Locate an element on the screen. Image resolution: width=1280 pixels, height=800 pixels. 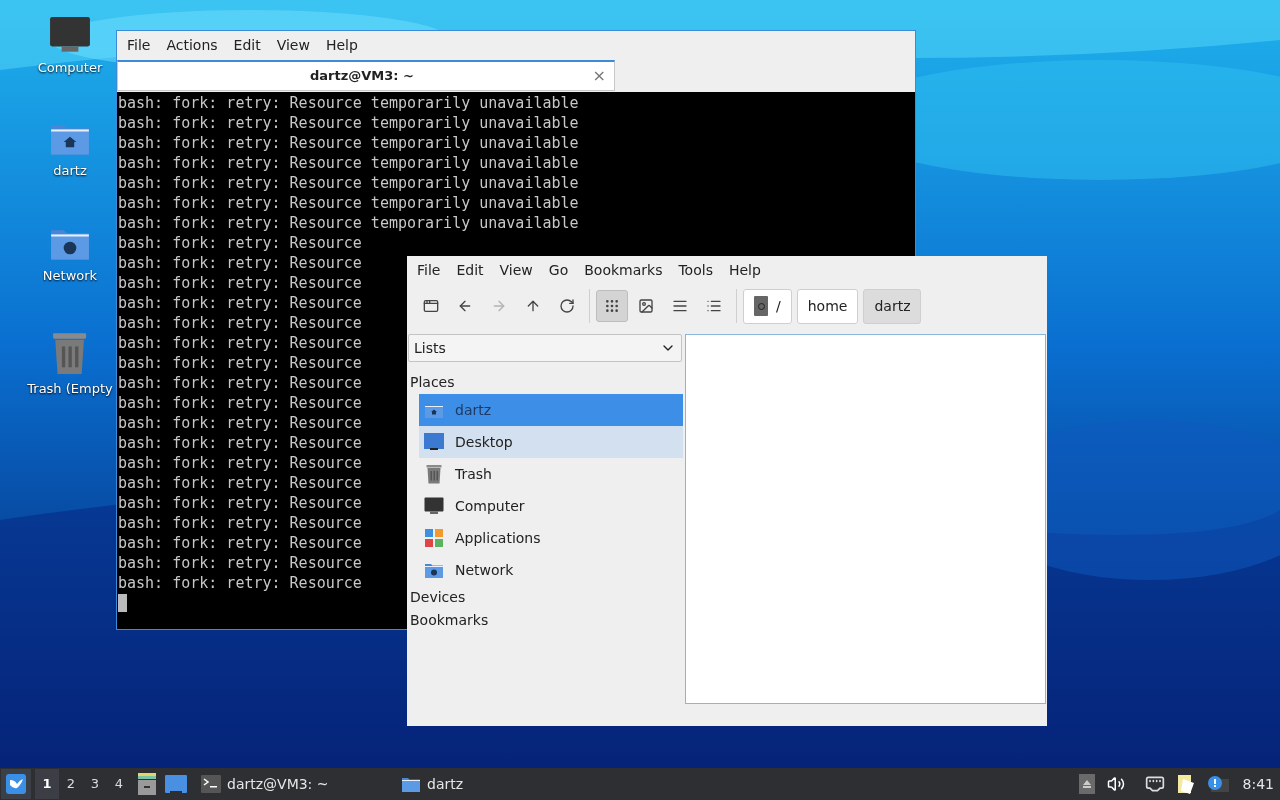
desktop-icon-label: Trash (Empty is located at coordinates (70, 389).